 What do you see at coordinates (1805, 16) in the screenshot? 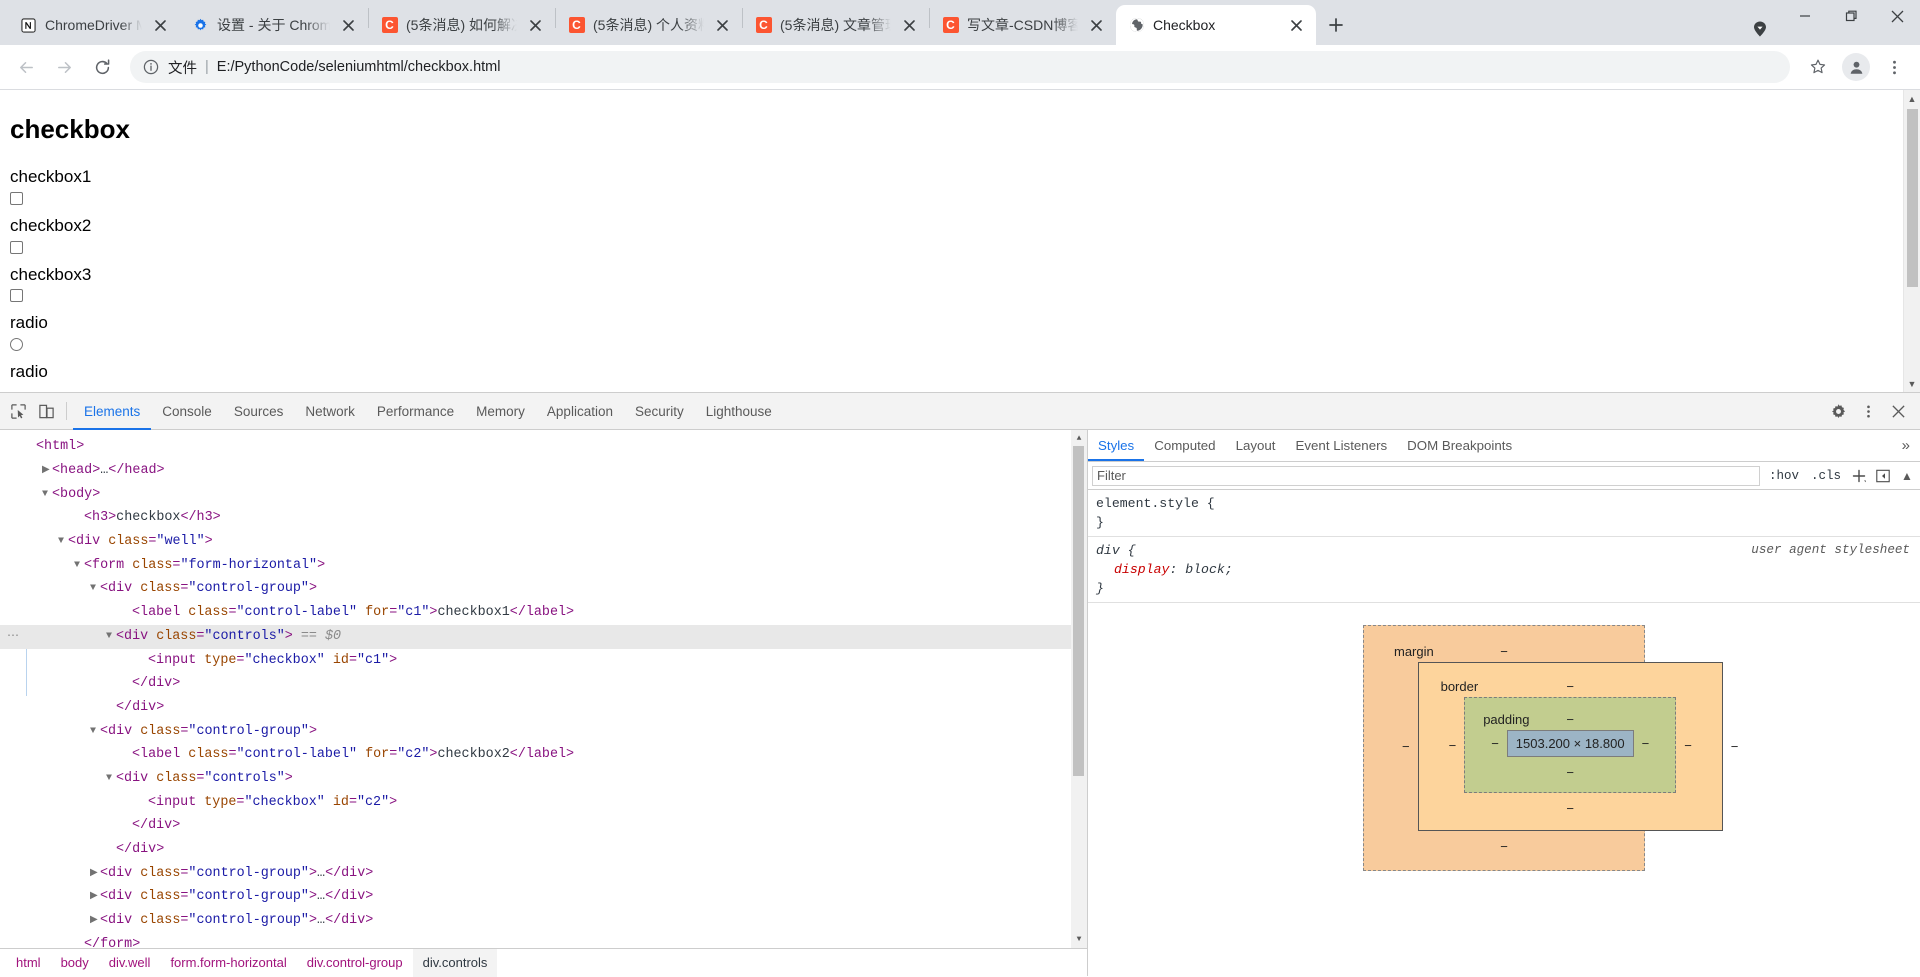
I see `window-minimize-button` at bounding box center [1805, 16].